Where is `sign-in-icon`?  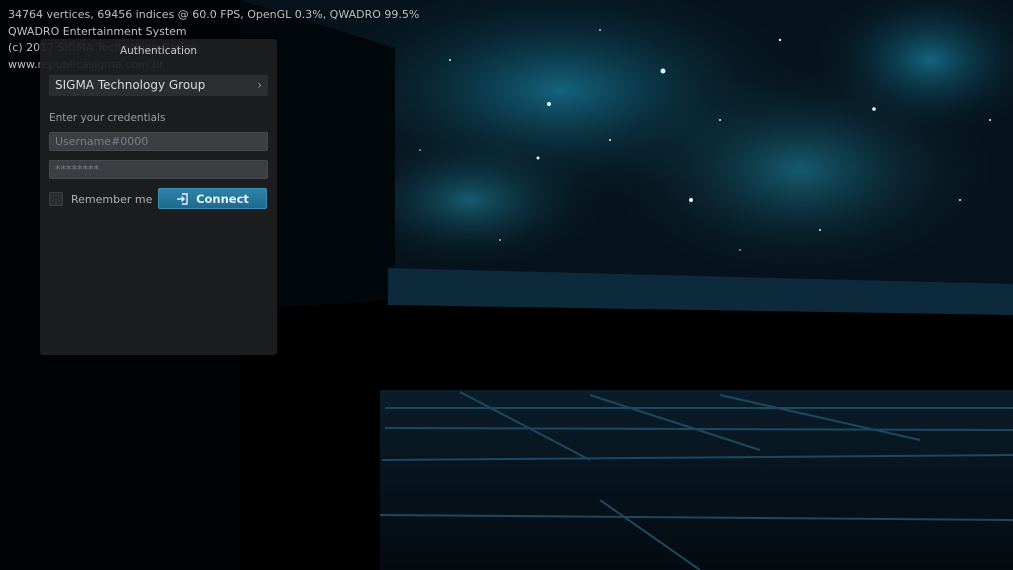 sign-in-icon is located at coordinates (182, 198).